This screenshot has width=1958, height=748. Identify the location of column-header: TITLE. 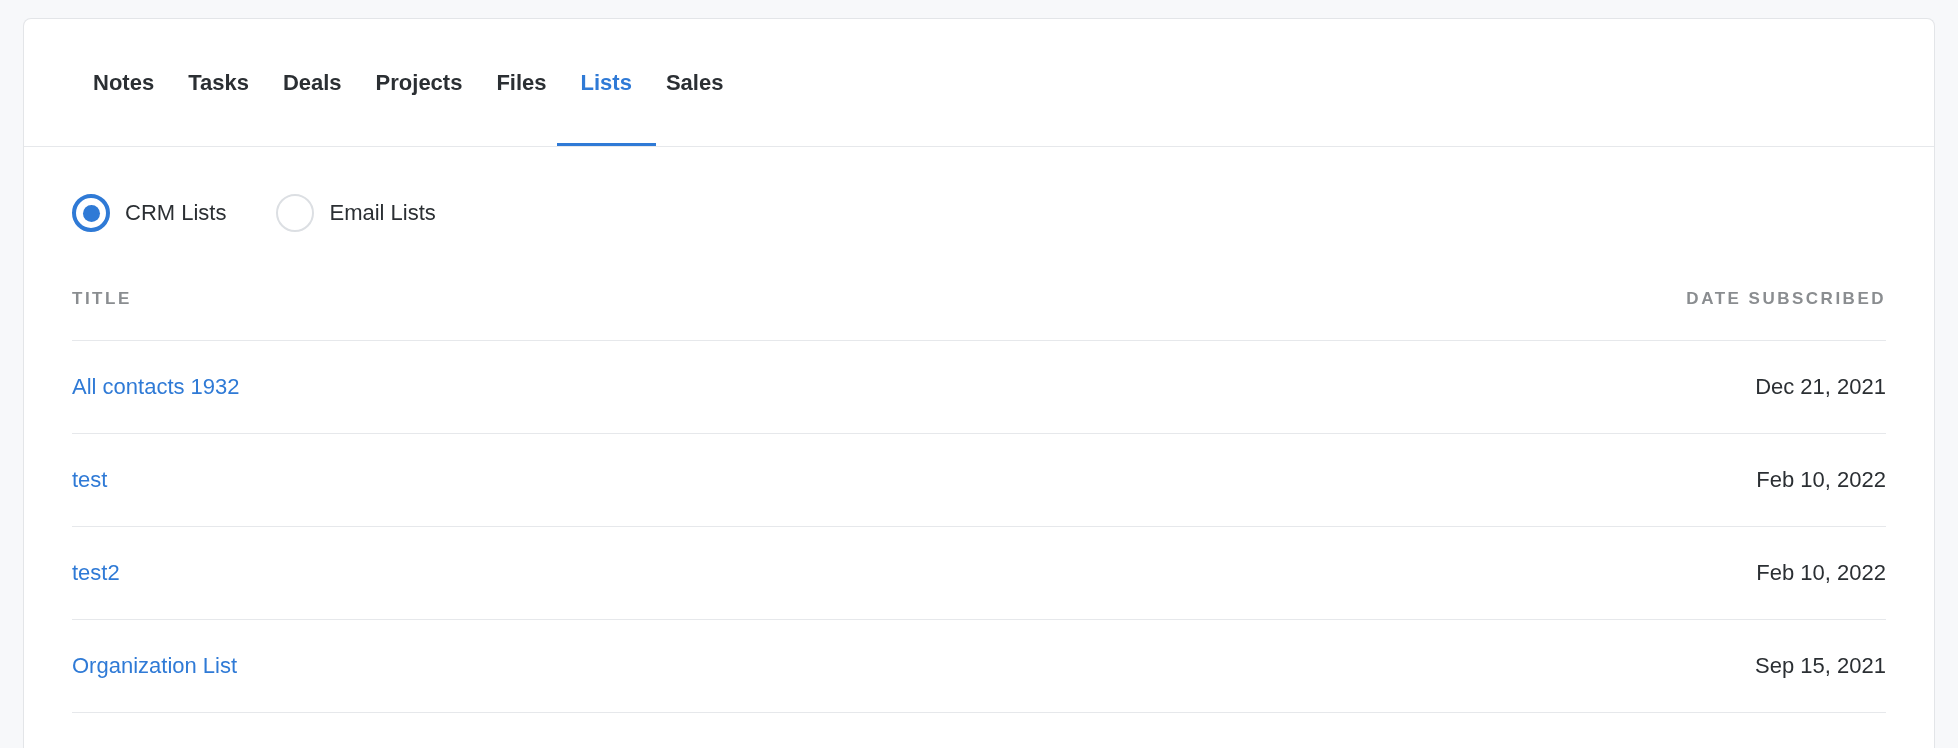
(102, 299).